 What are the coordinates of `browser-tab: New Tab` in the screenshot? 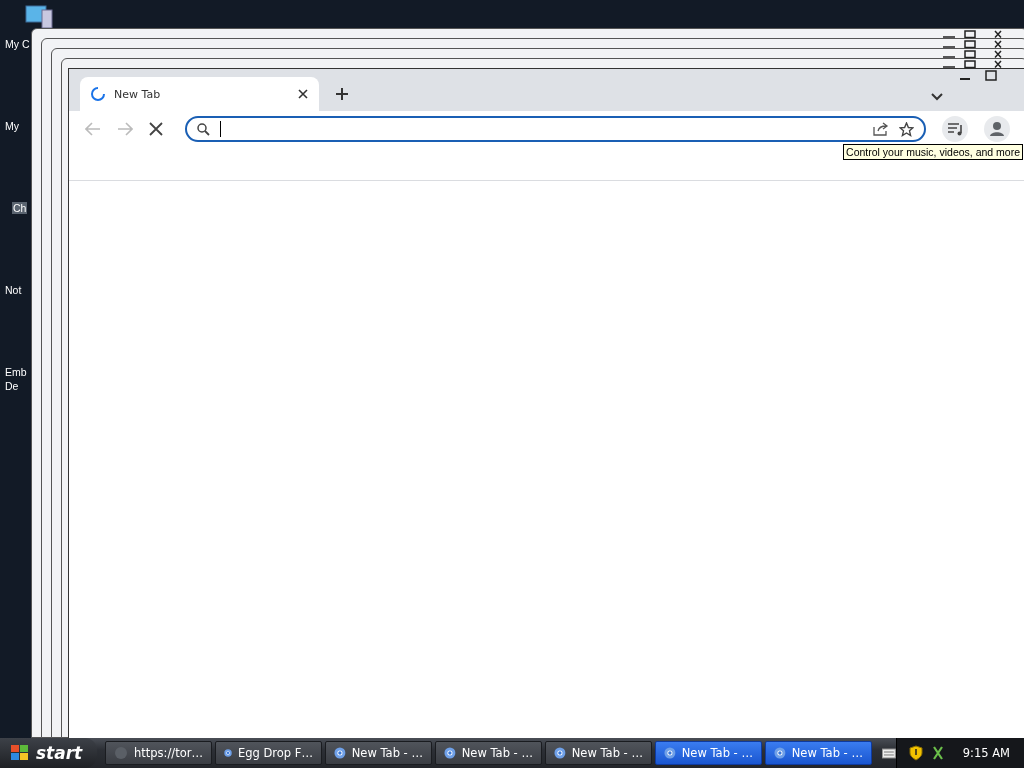 It's located at (199, 94).